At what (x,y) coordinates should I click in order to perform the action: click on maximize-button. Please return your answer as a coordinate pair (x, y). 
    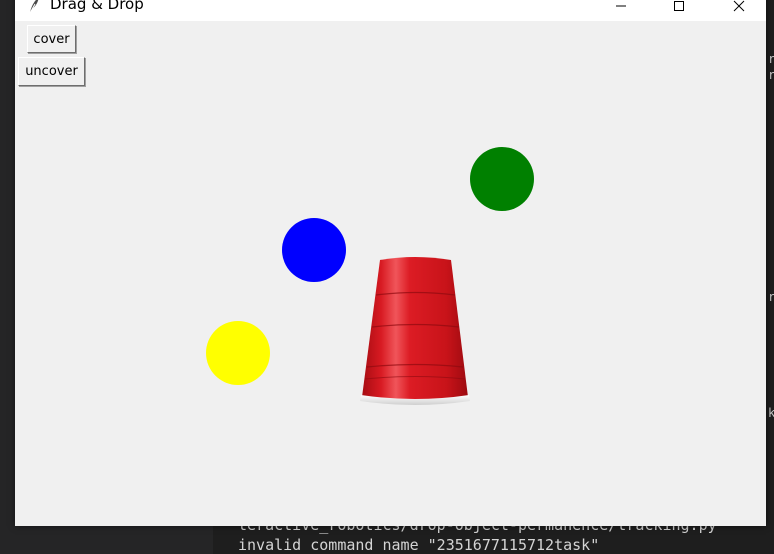
    Looking at the image, I should click on (679, 10).